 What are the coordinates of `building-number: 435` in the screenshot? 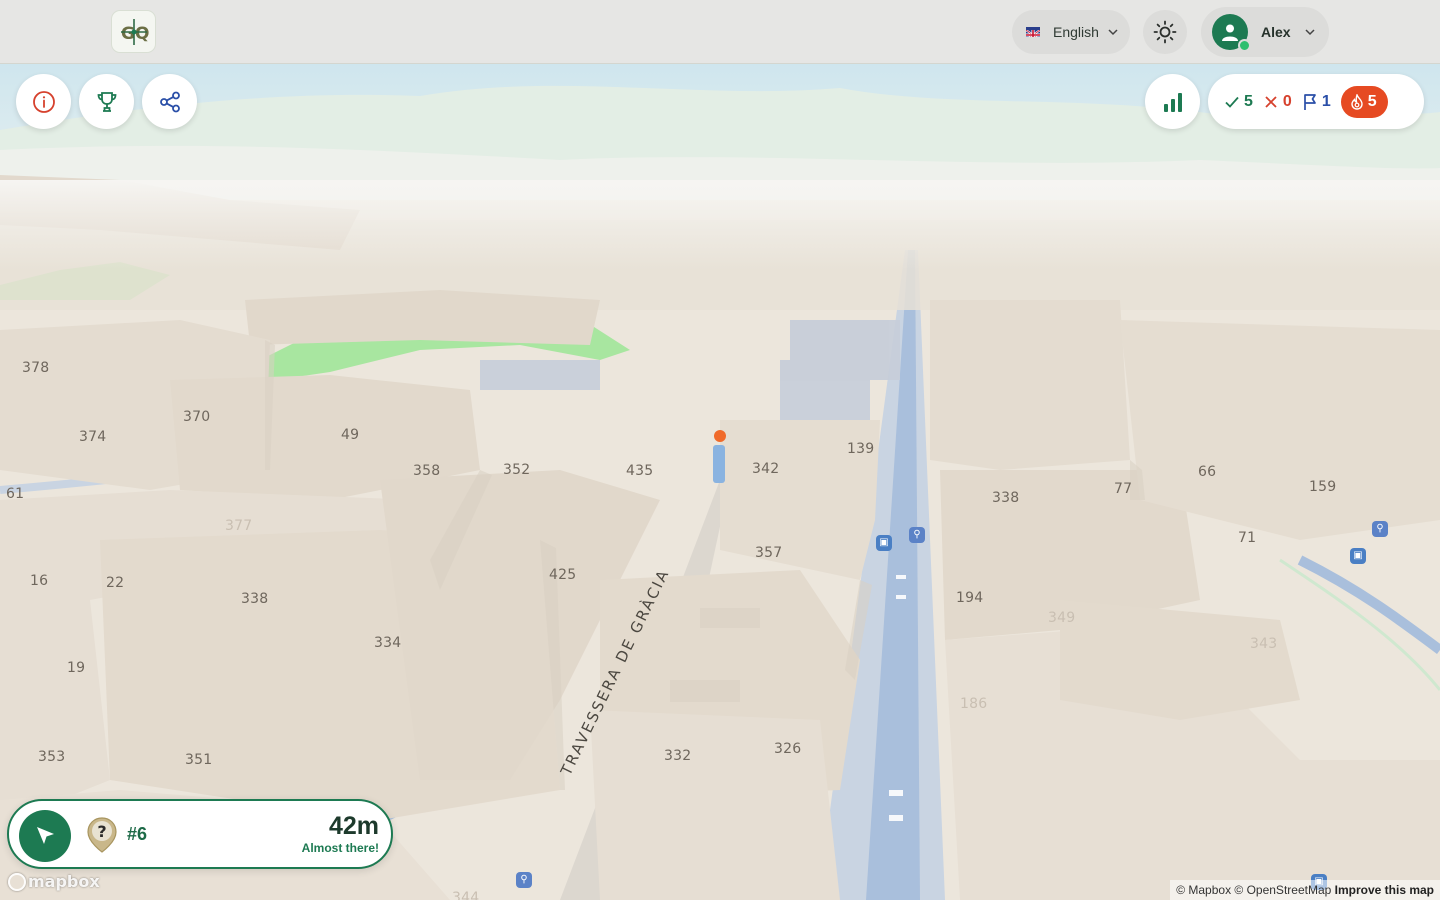 It's located at (640, 471).